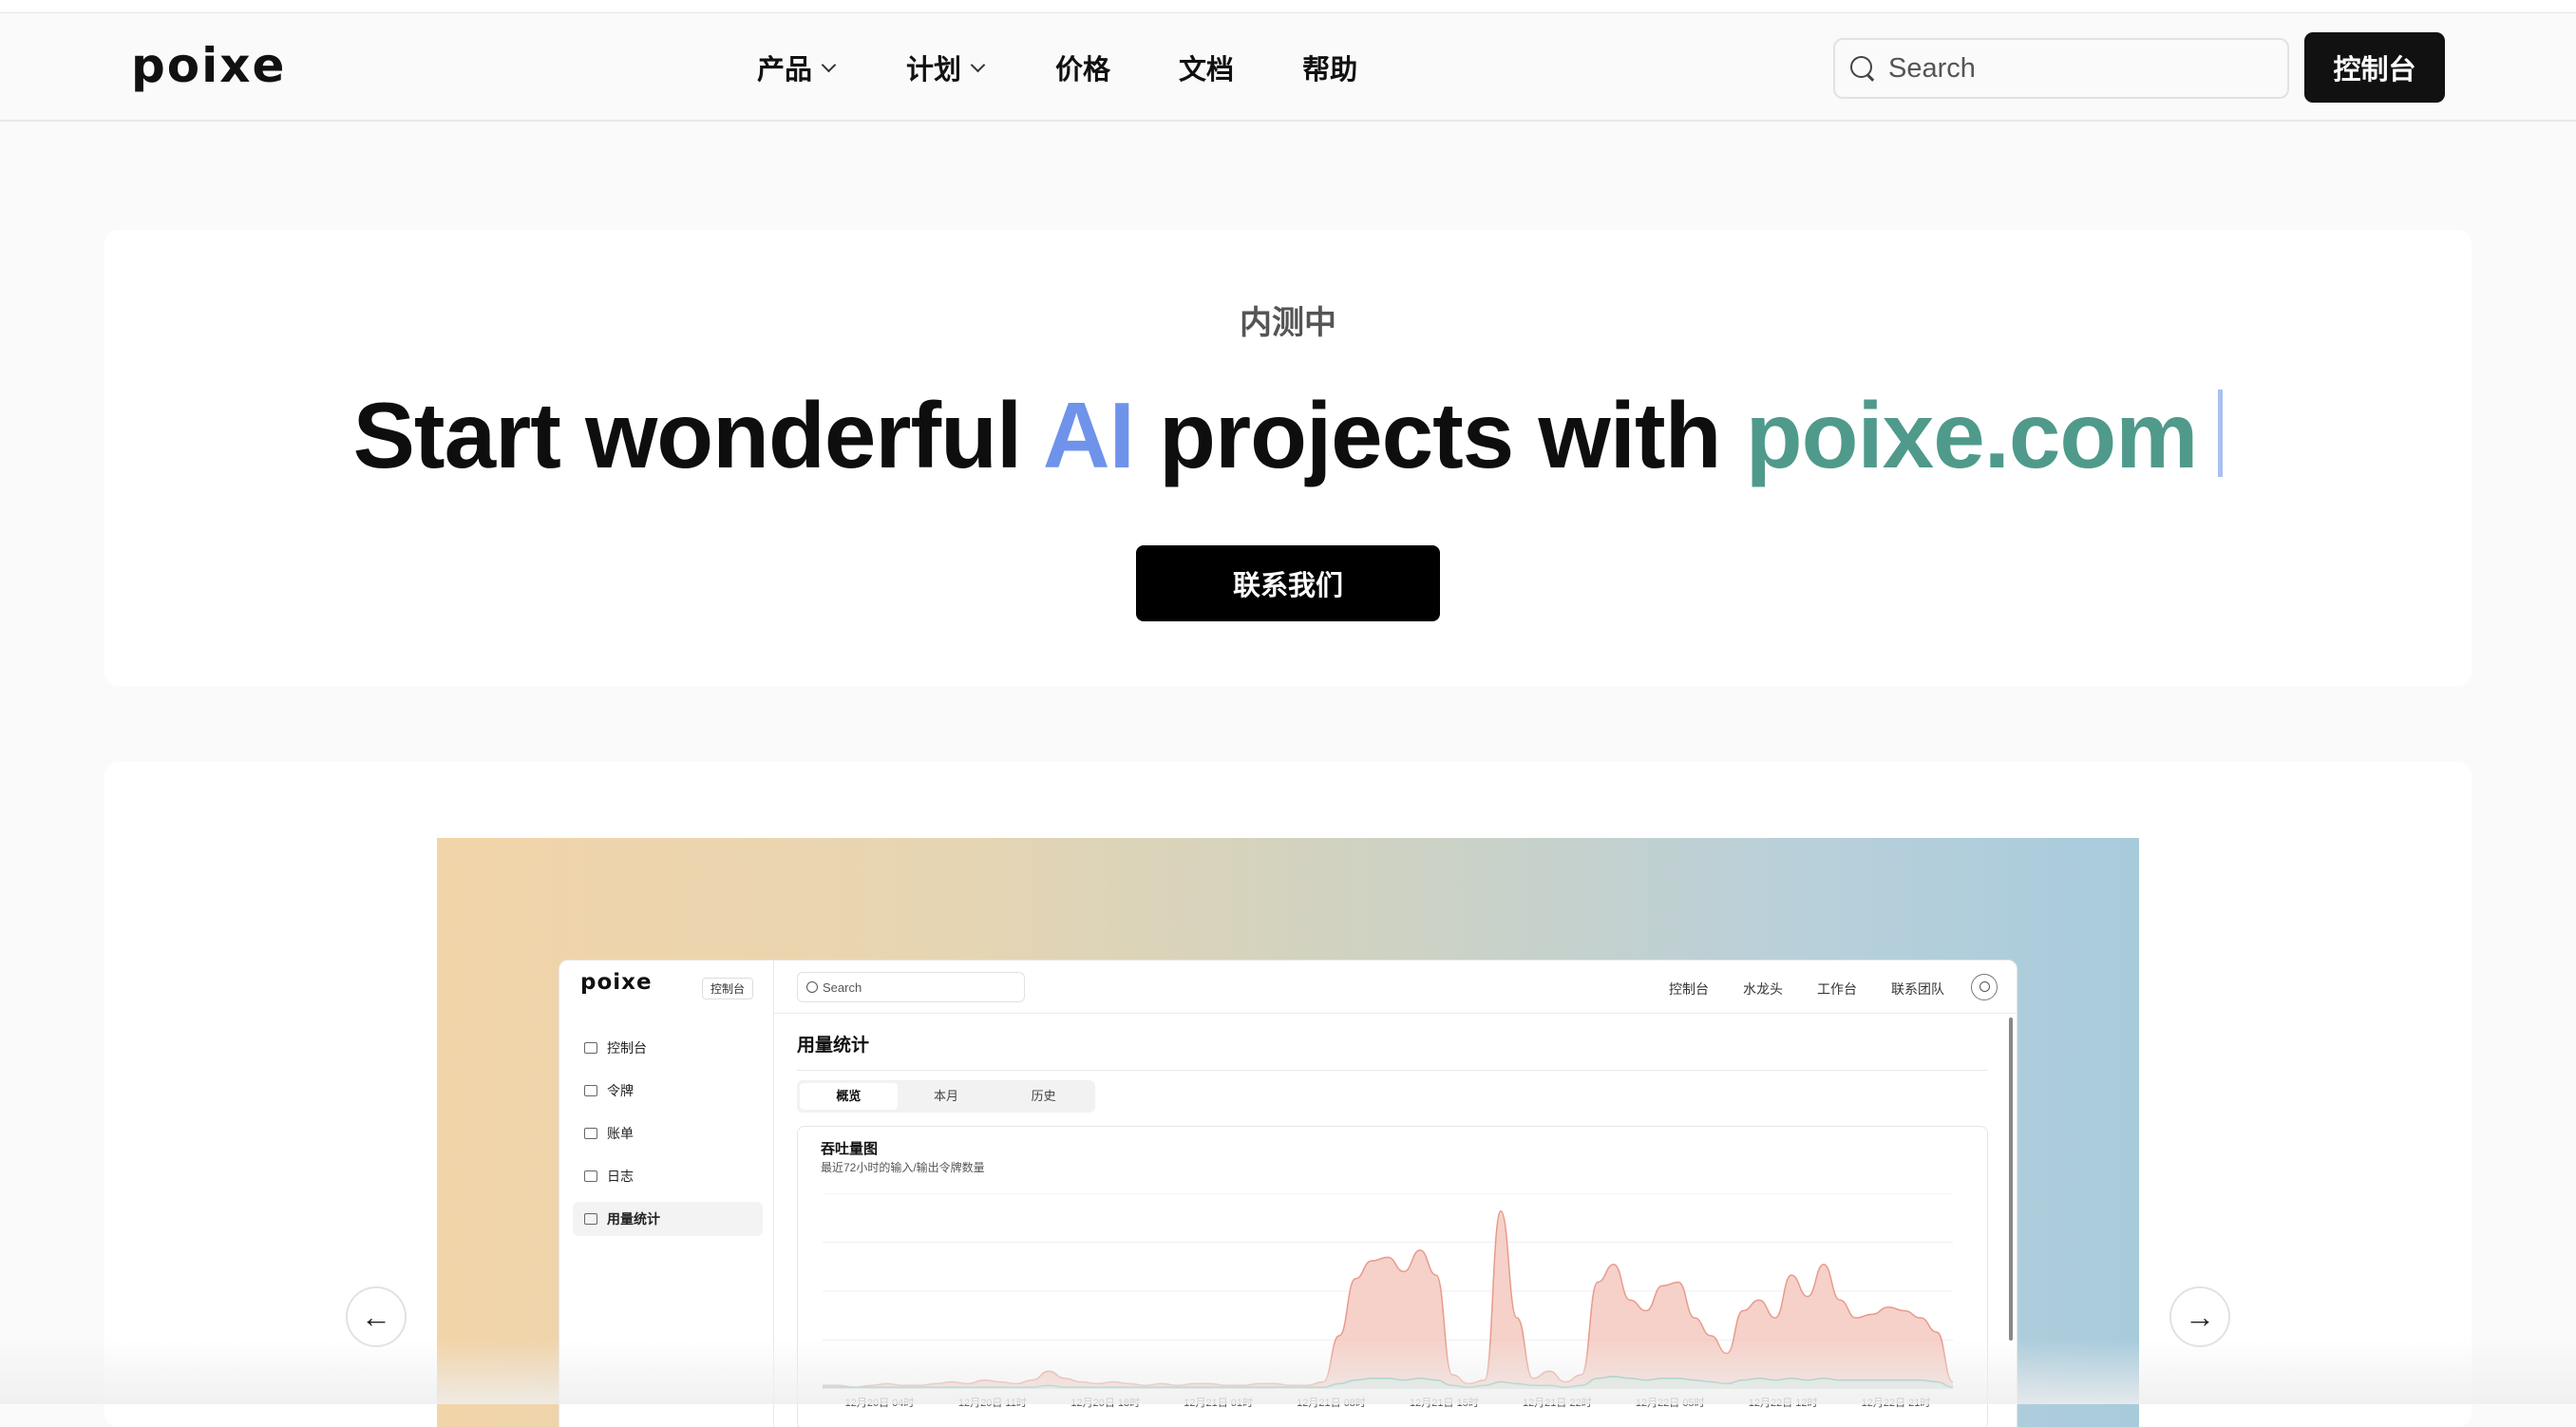 The height and width of the screenshot is (1427, 2576). I want to click on menu-item-label: 计划, so click(934, 70).